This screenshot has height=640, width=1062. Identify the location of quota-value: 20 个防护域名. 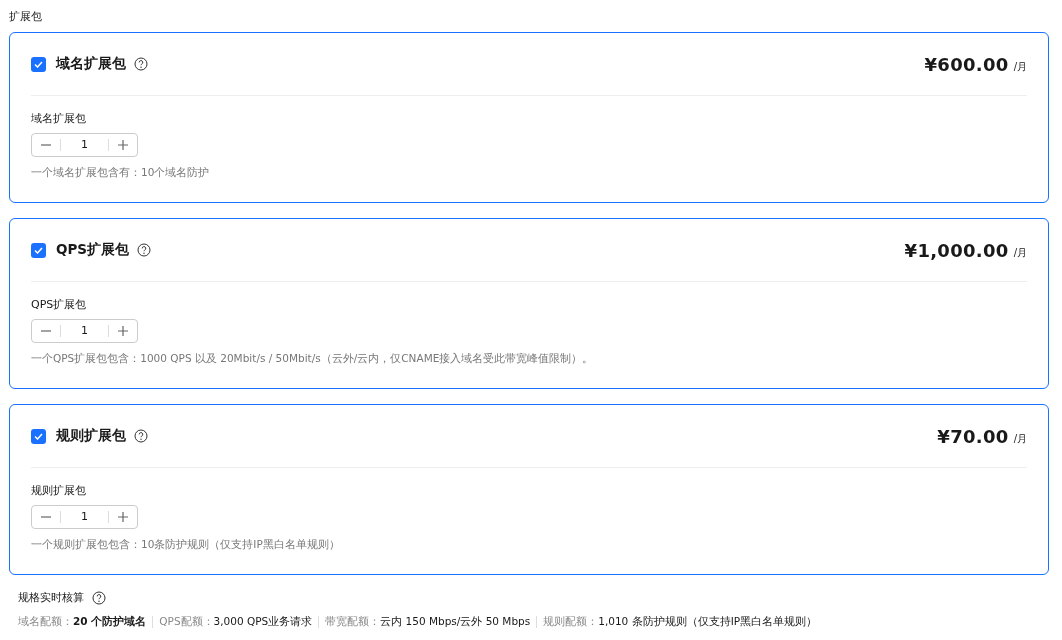
(110, 622).